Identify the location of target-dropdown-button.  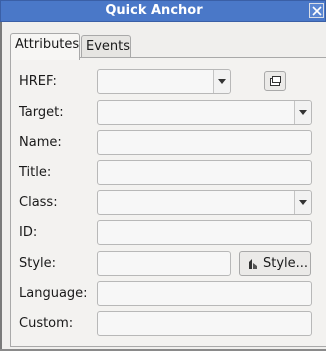
(302, 112).